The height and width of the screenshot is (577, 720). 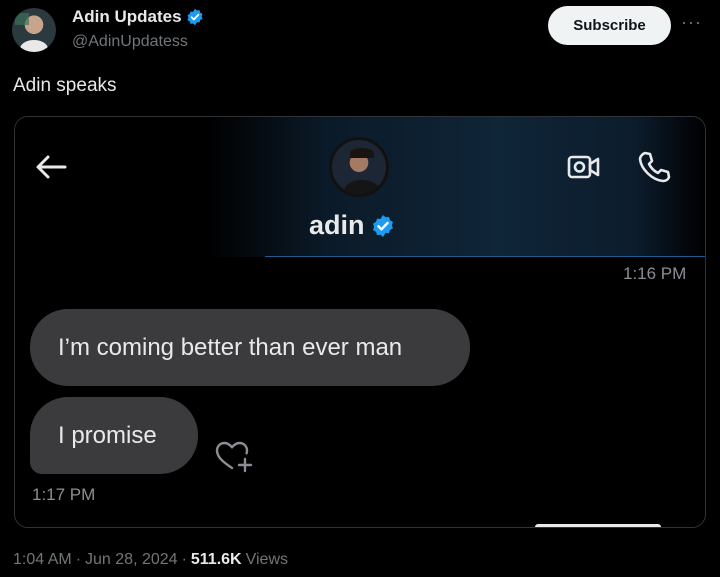 I want to click on message-text: I’m coming better than ever man, so click(x=230, y=347).